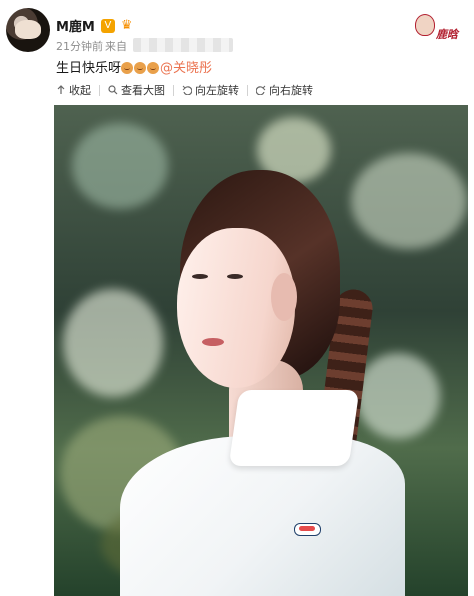  Describe the element at coordinates (187, 90) in the screenshot. I see `rotate-left-icon` at that location.